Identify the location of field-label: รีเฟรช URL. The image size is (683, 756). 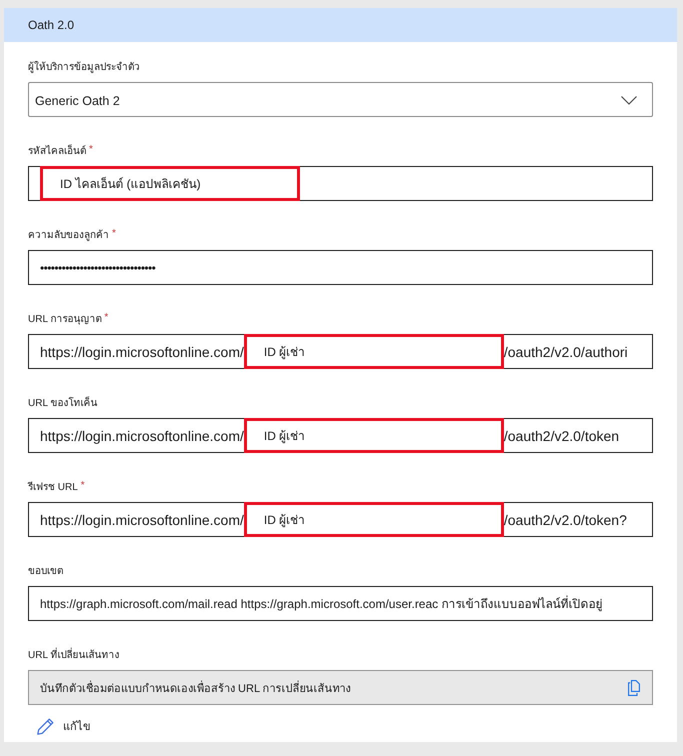
(53, 487).